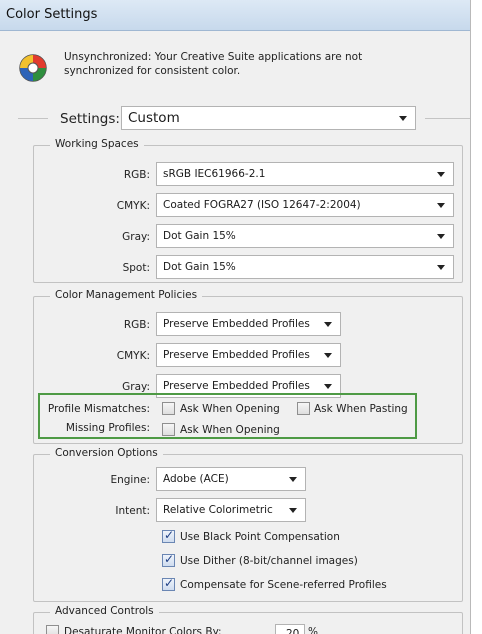  Describe the element at coordinates (52, 629) in the screenshot. I see `desaturate-checkbox` at that location.